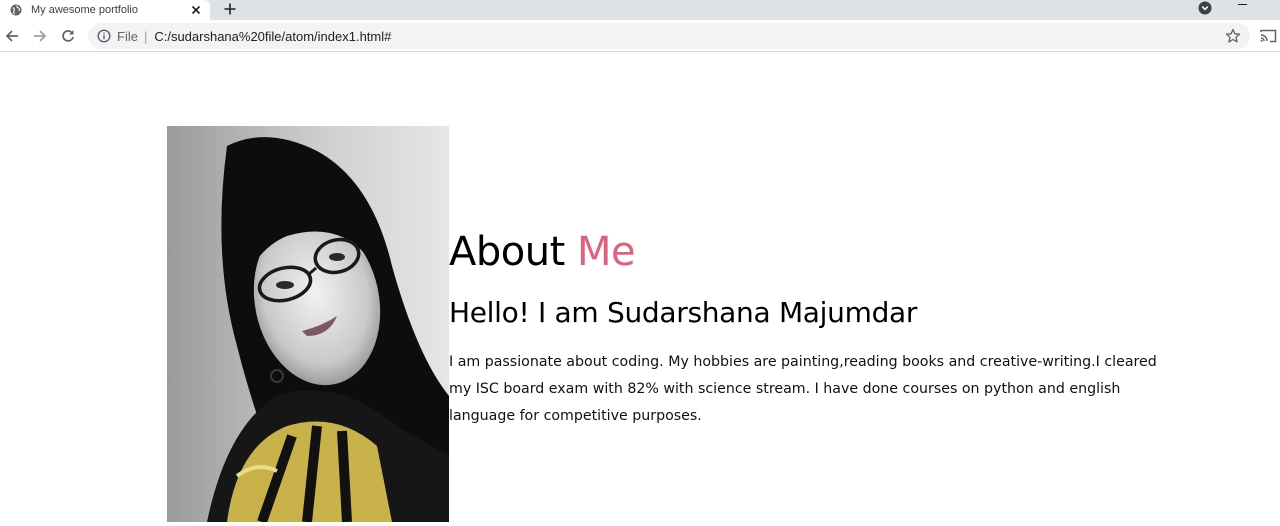 The width and height of the screenshot is (1280, 526). Describe the element at coordinates (230, 9) in the screenshot. I see `plus-icon` at that location.